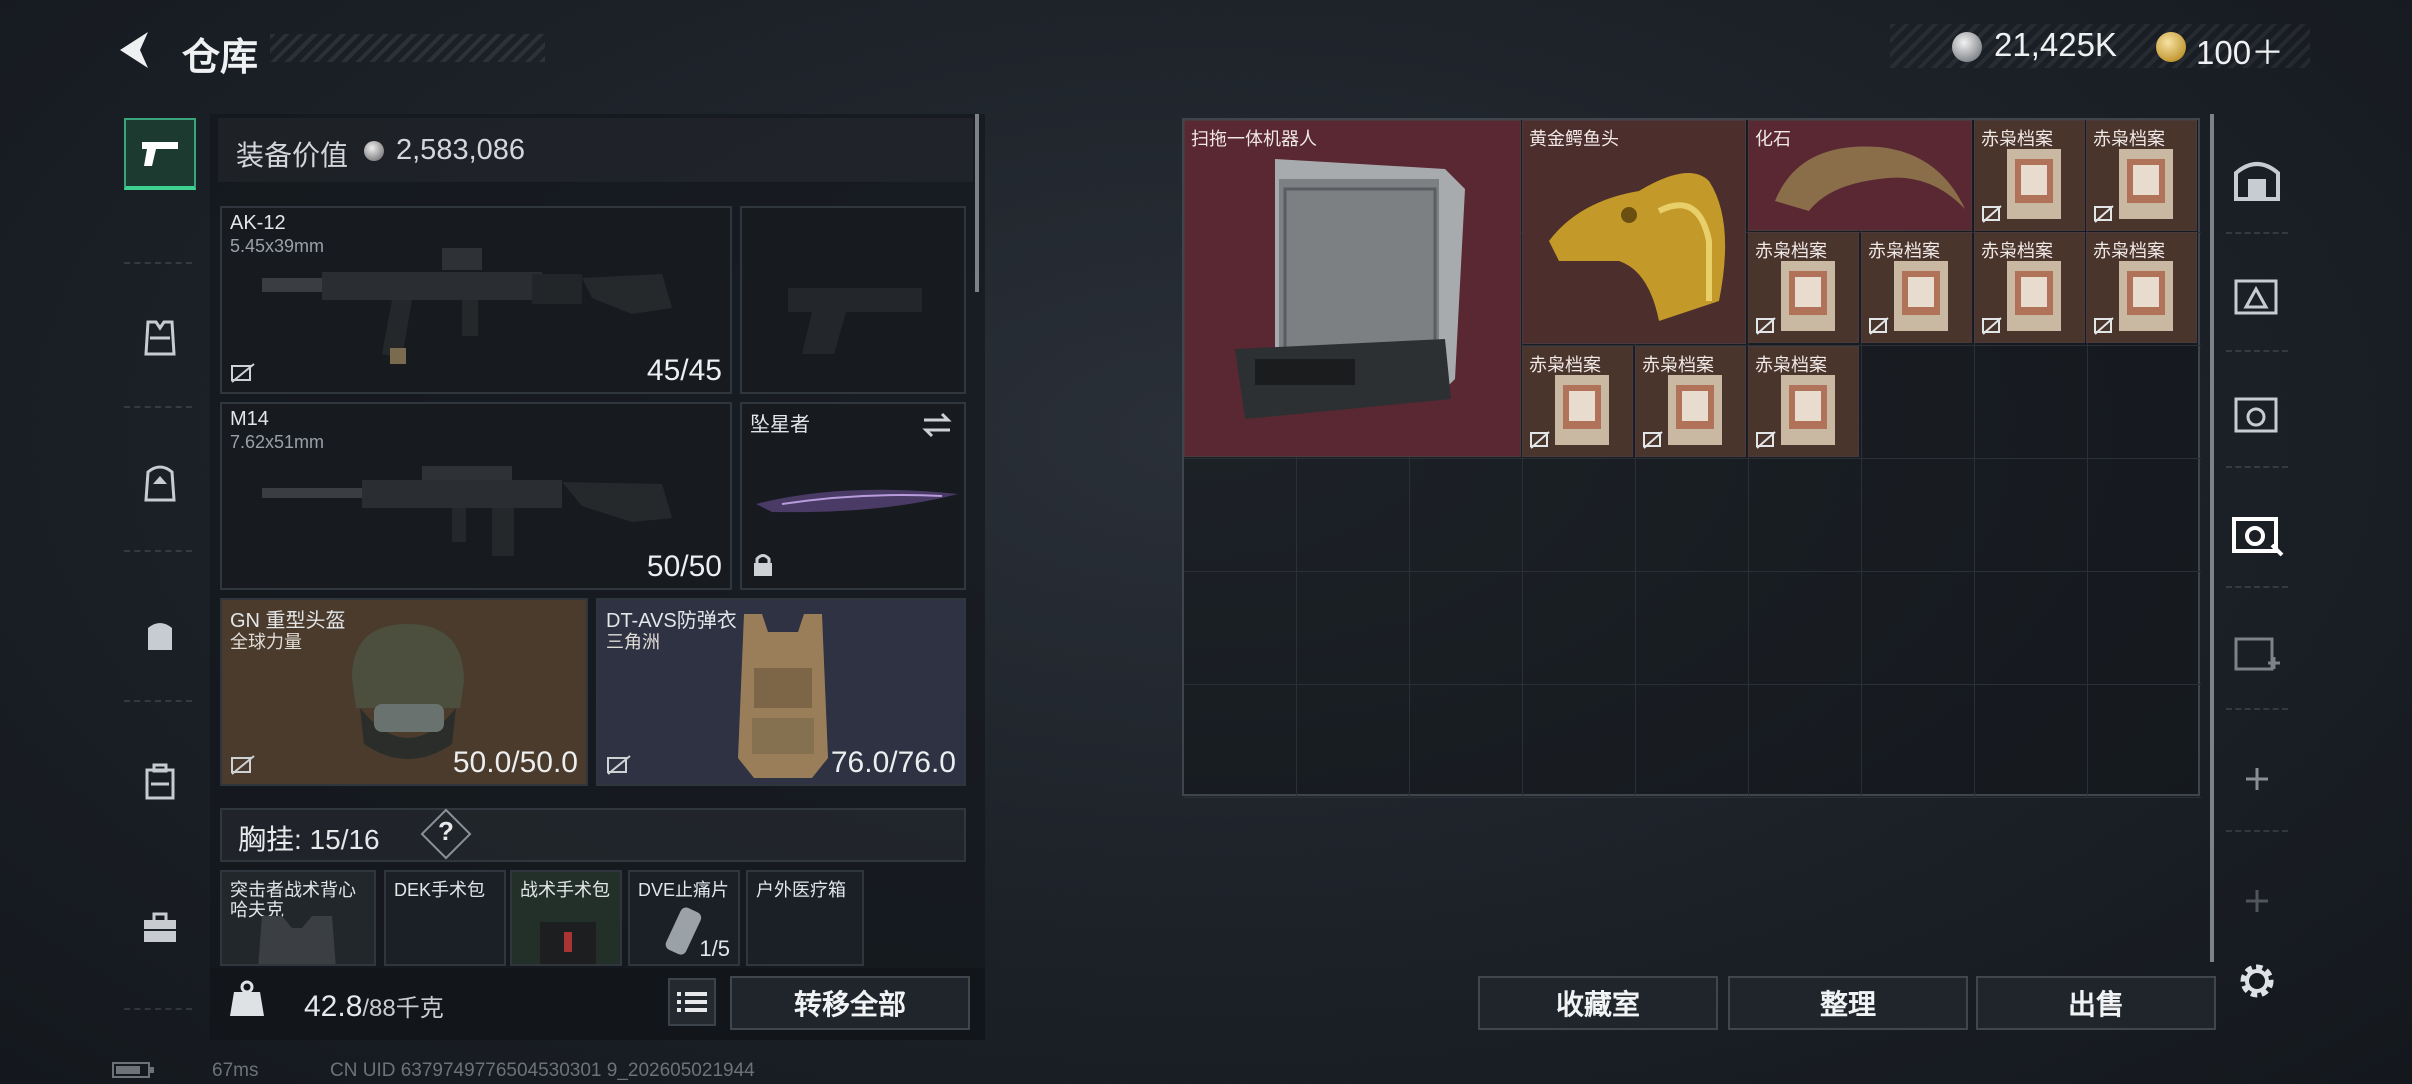  I want to click on nav-backpack-tab, so click(160, 482).